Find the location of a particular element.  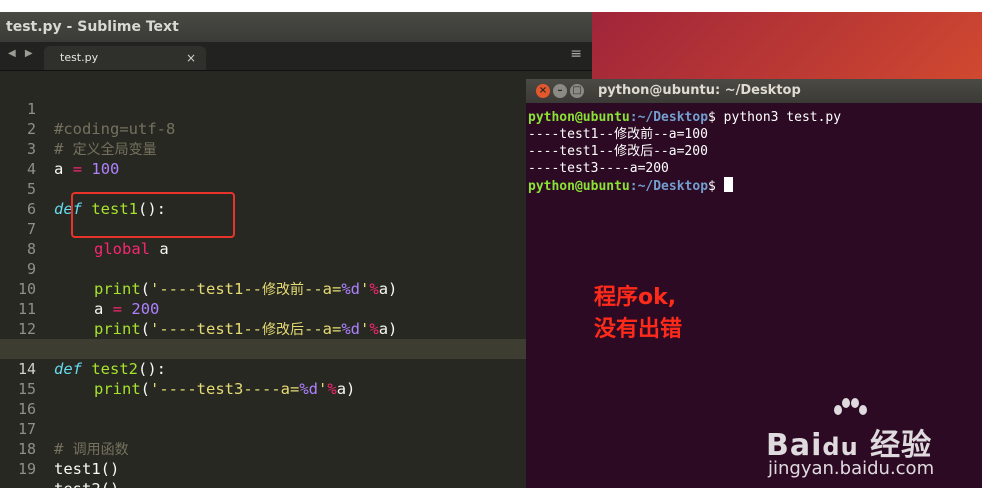

line-number: 19 is located at coordinates (26, 469).